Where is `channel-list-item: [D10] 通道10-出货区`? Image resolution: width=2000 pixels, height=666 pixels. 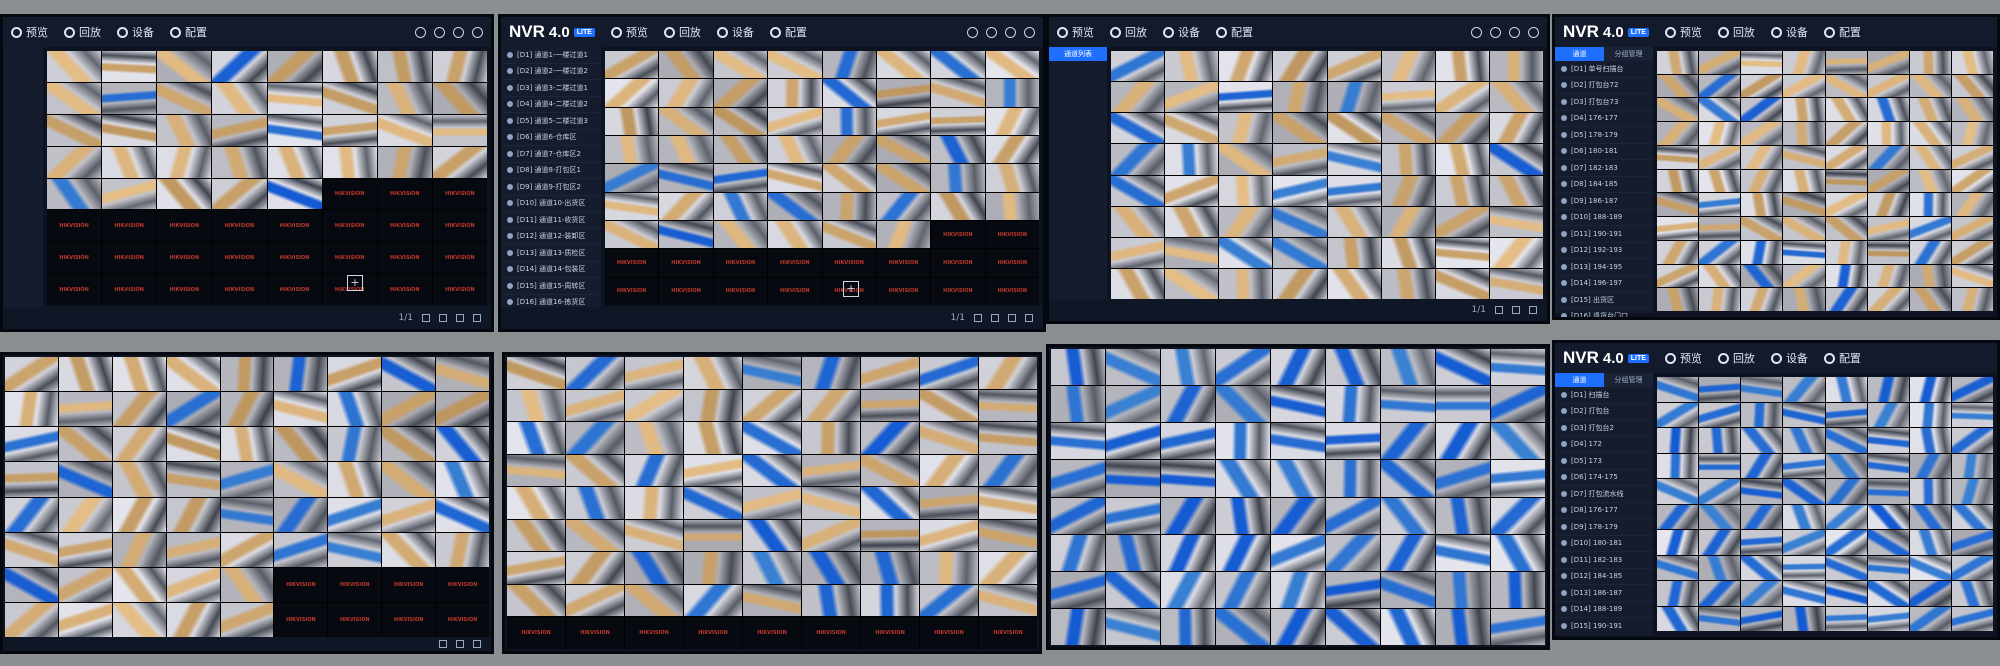
channel-list-item: [D10] 通道10-出货区 is located at coordinates (551, 204).